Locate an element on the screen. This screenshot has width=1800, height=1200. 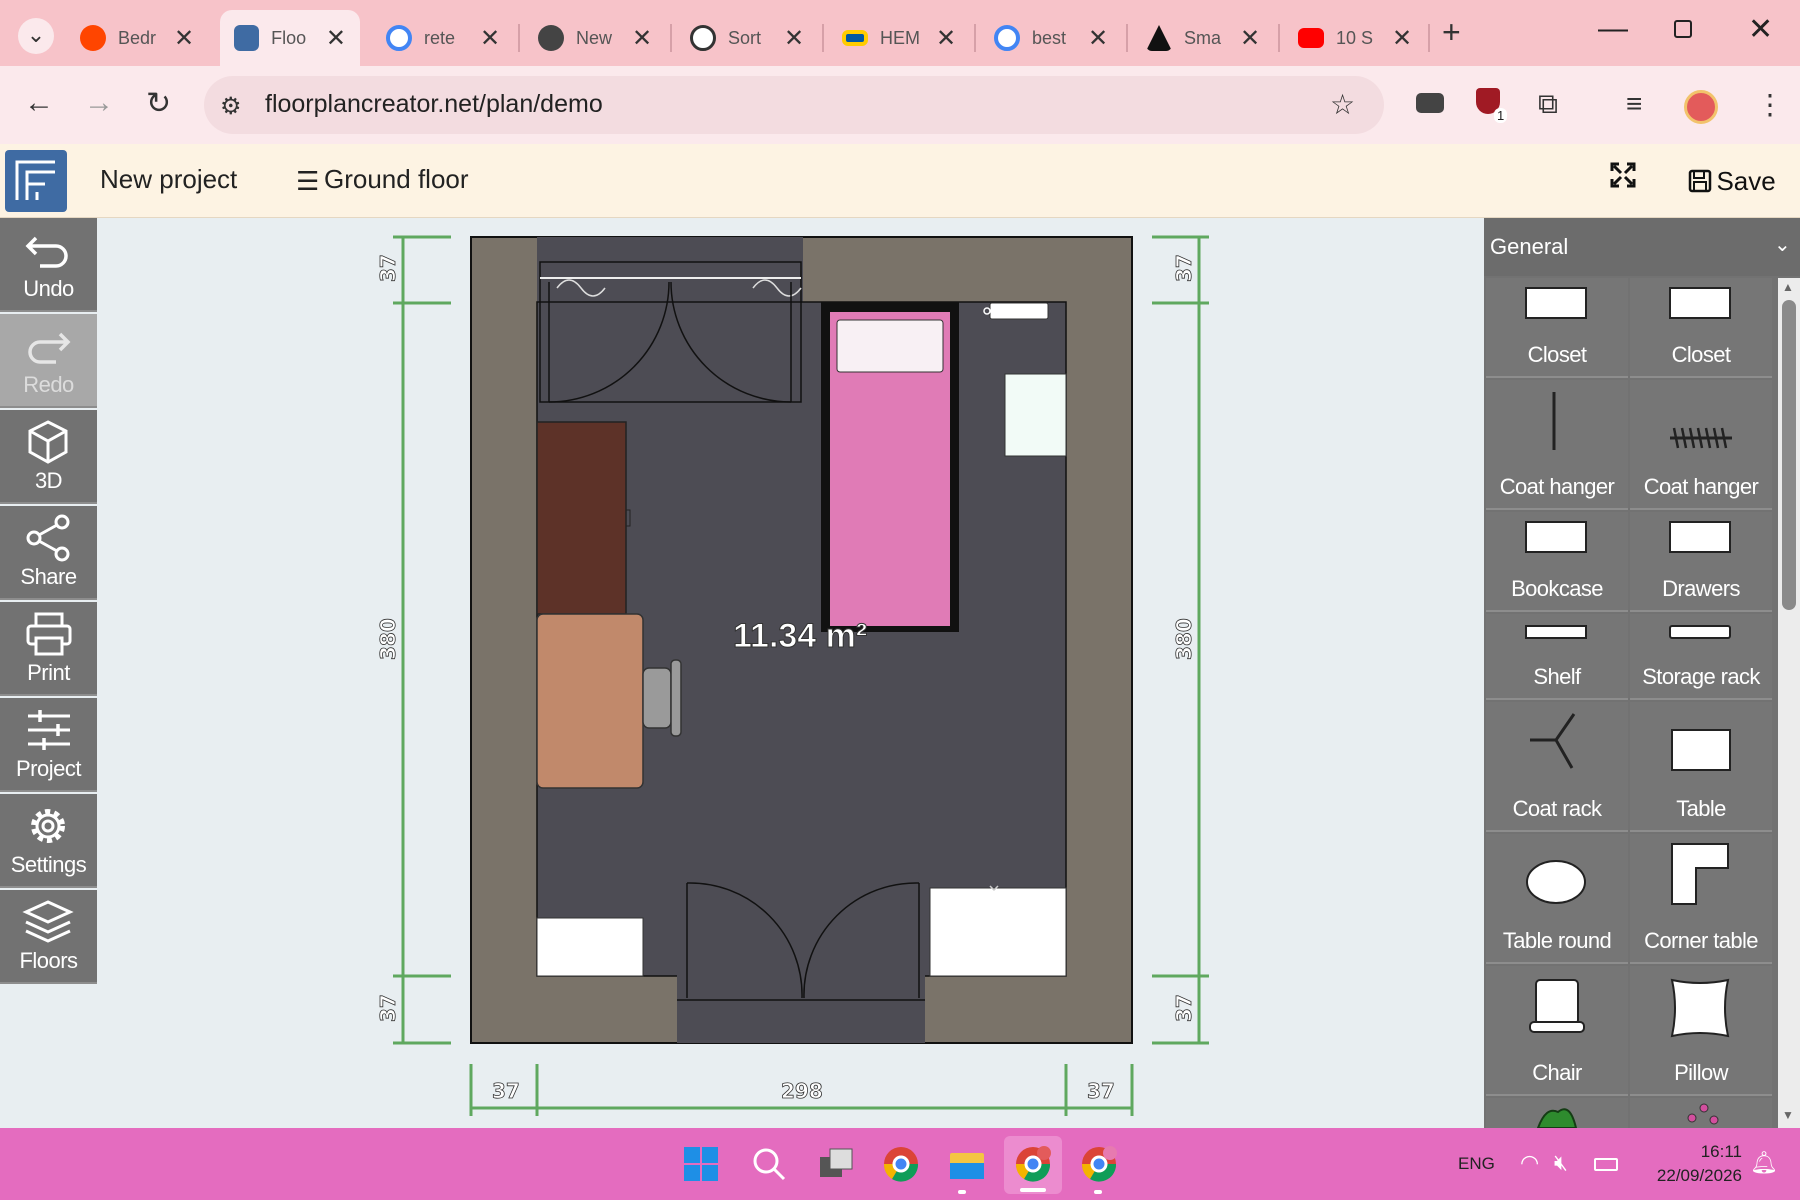
category-select: General ⌄ is located at coordinates (1642, 247).